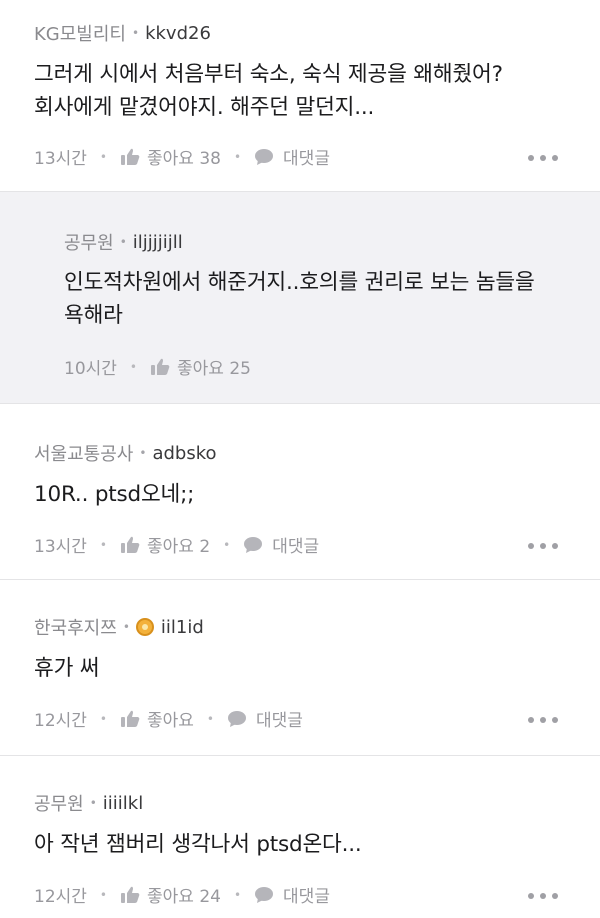  Describe the element at coordinates (182, 627) in the screenshot. I see `author-handle: iil1id` at that location.